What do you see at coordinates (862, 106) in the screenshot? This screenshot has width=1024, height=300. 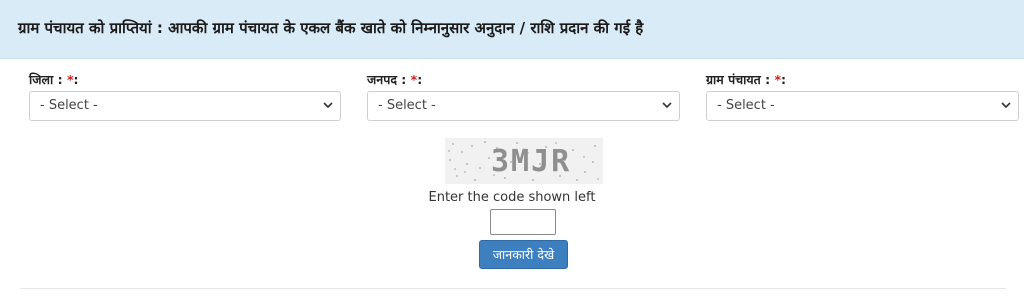 I see `gram-panchayat-select: - Select -` at bounding box center [862, 106].